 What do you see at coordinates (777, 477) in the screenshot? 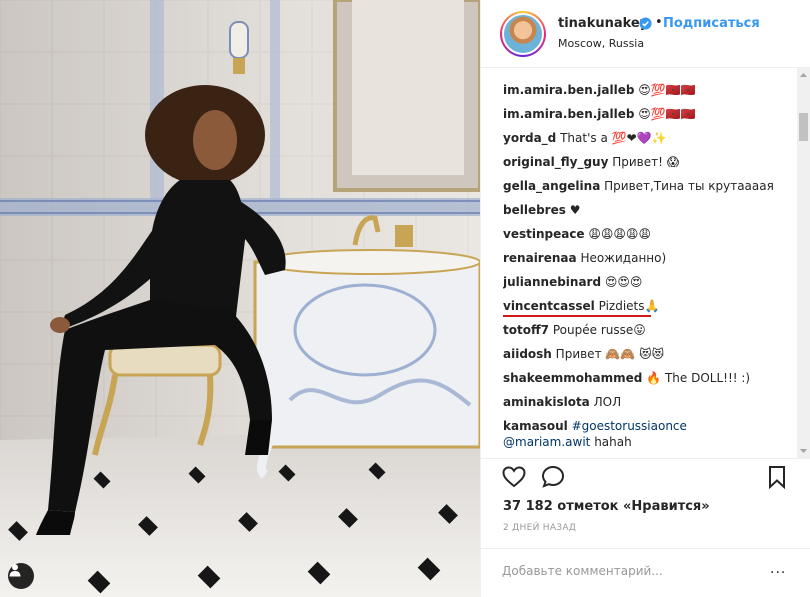
I see `bookmark-icon` at bounding box center [777, 477].